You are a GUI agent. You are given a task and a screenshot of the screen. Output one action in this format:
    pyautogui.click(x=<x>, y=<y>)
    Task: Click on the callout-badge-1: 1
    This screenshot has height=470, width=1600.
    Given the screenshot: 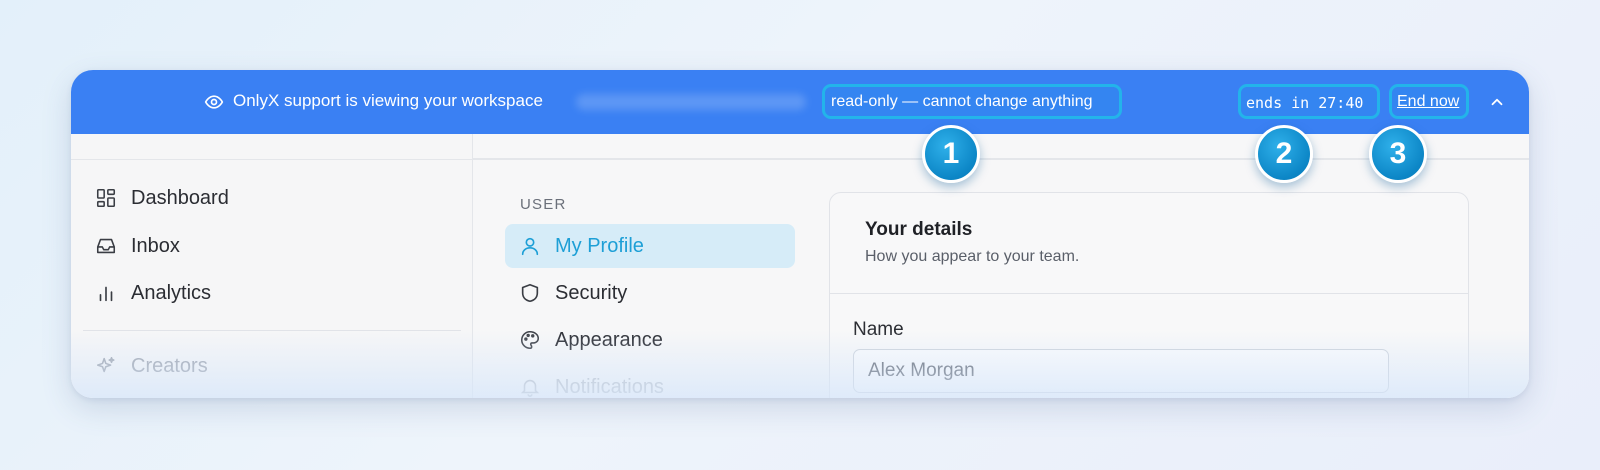 What is the action you would take?
    pyautogui.click(x=951, y=154)
    